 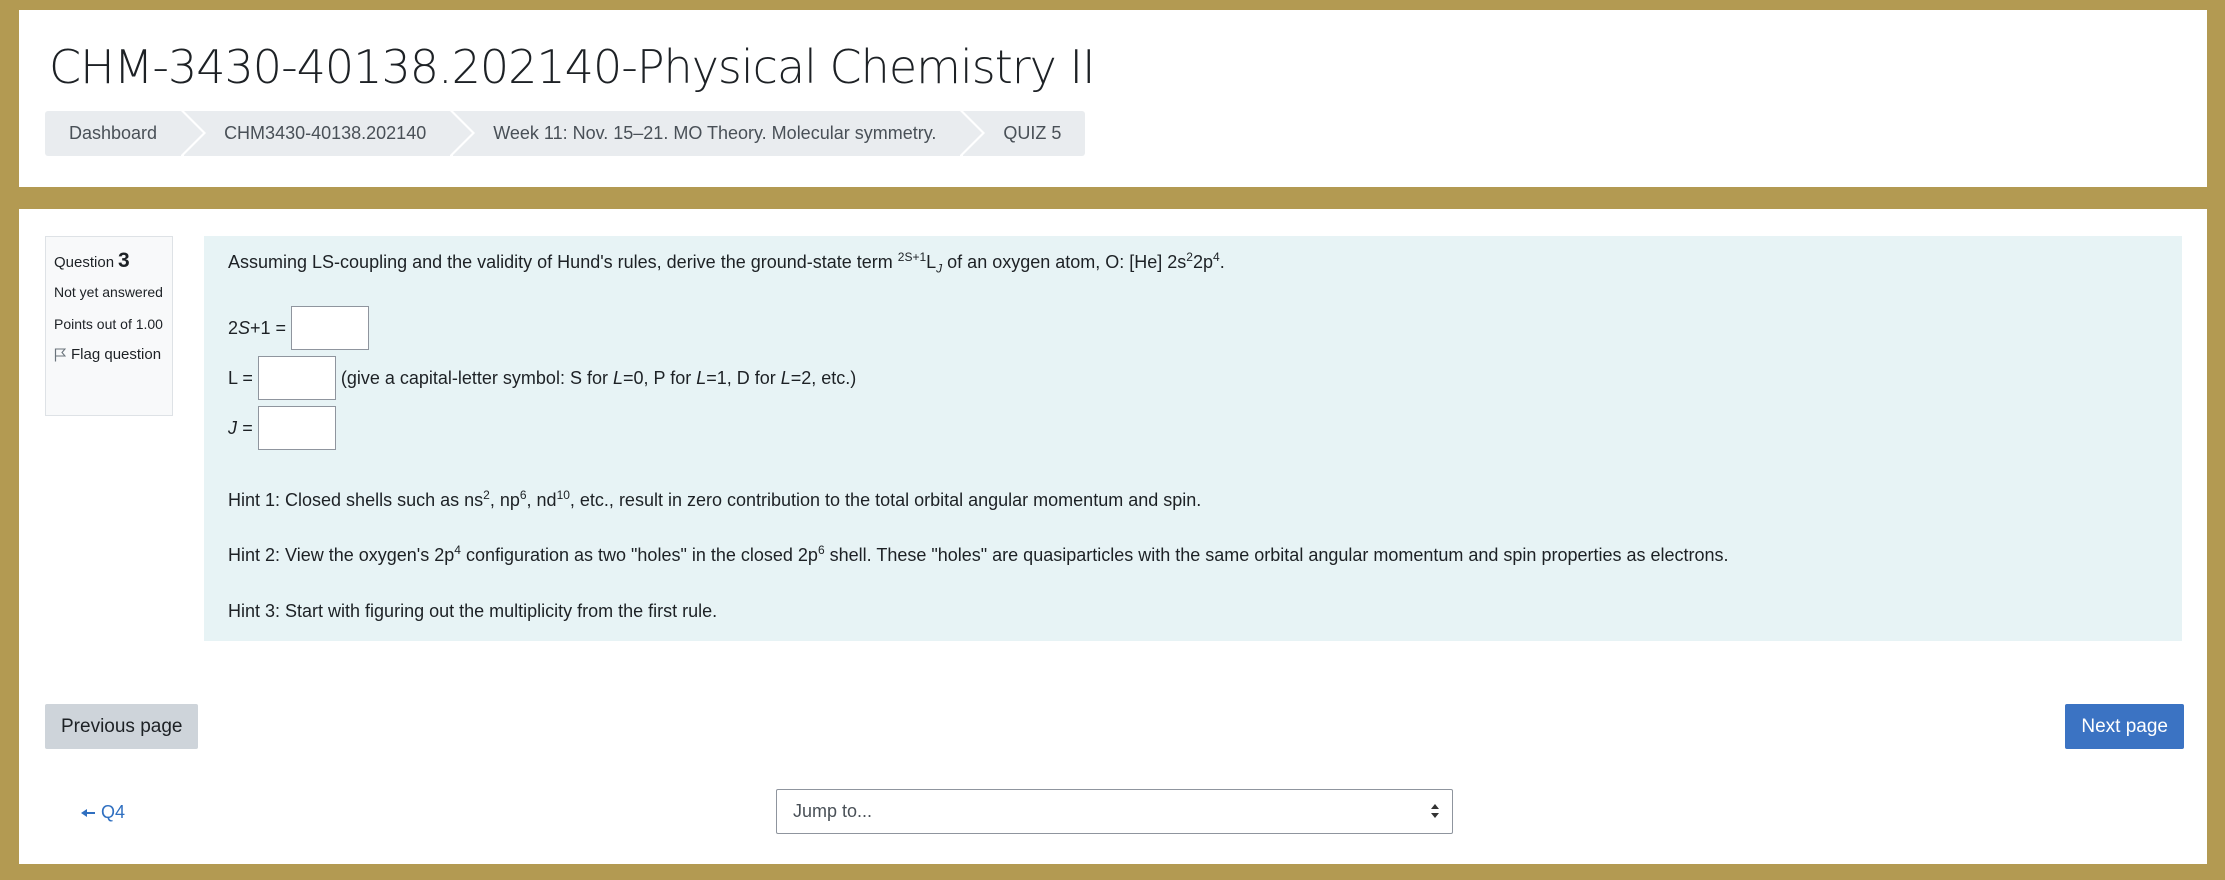 I want to click on J-input, so click(x=296, y=428).